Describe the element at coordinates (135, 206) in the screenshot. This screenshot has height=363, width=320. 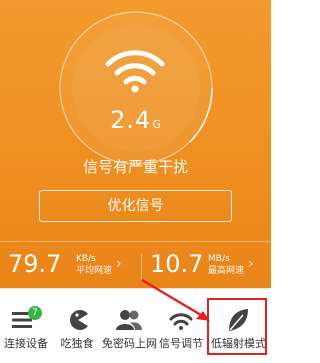
I see `optimize-signal-button: 优化信号` at that location.